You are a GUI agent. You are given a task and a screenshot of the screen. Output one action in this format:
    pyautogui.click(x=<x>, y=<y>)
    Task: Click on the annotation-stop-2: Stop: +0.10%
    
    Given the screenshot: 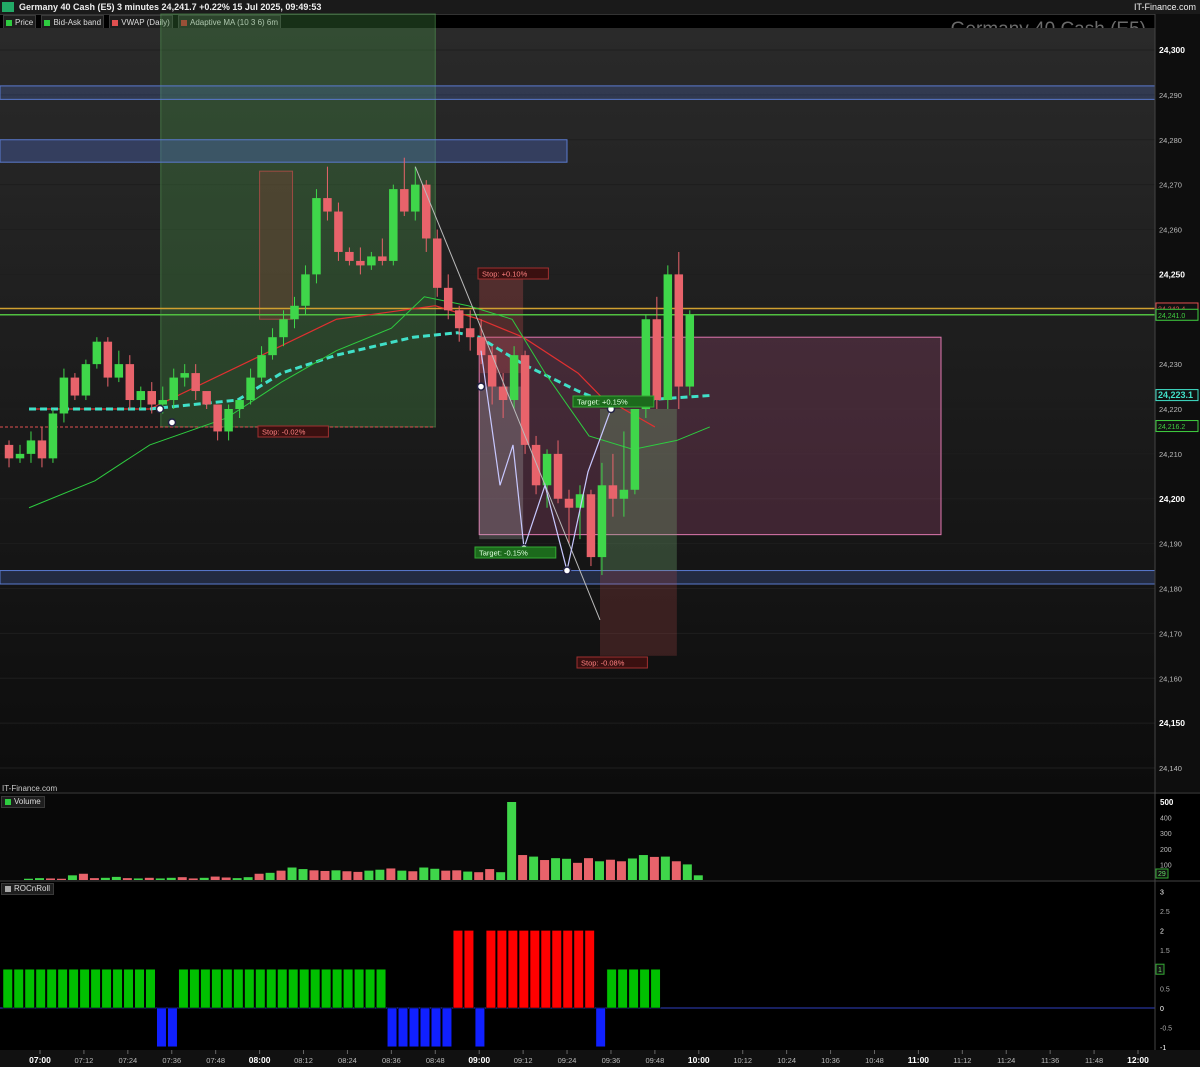 What is the action you would take?
    pyautogui.click(x=505, y=274)
    